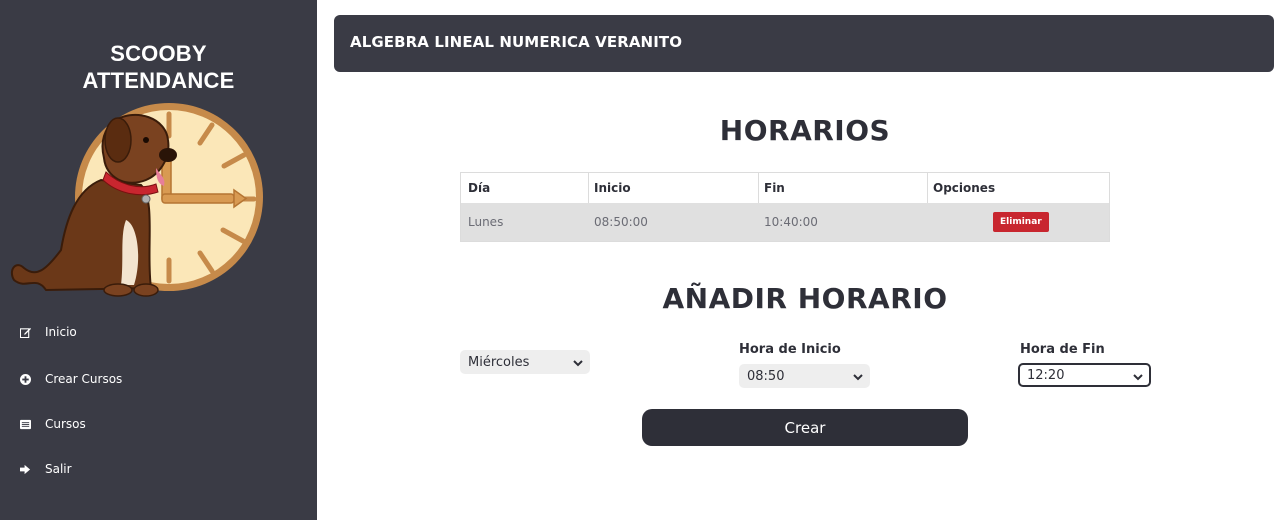  I want to click on edit-icon, so click(25, 332).